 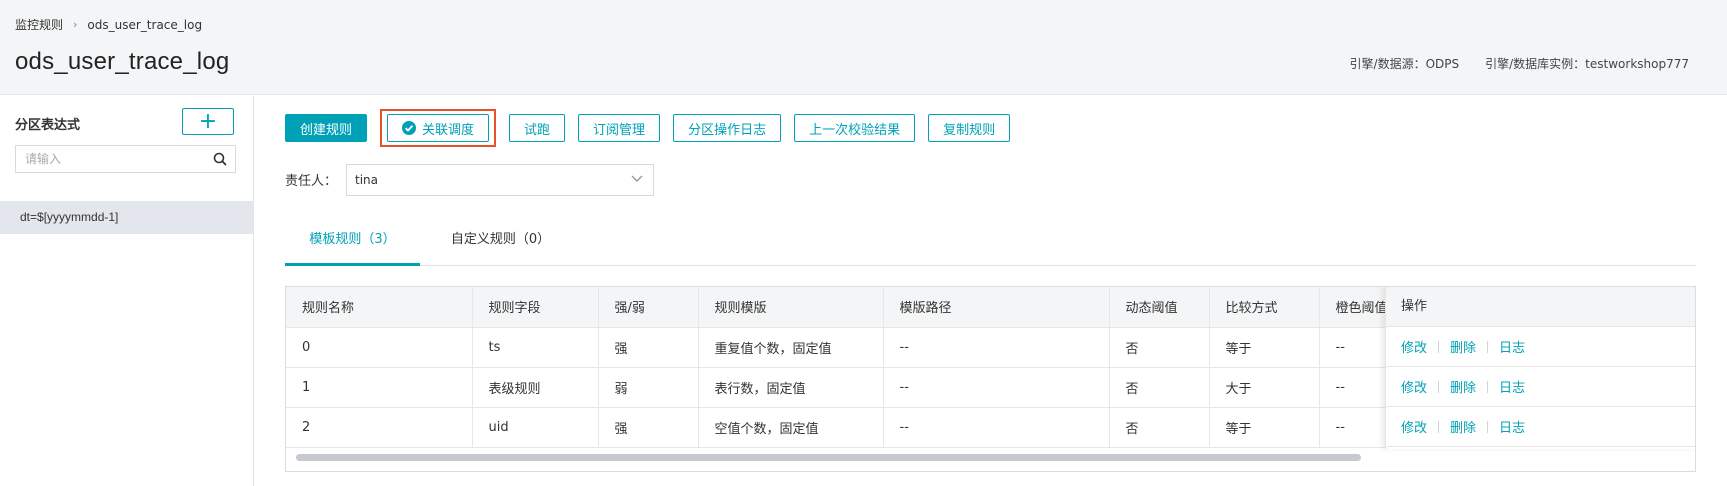 What do you see at coordinates (500, 246) in the screenshot?
I see `tab-custom-rules: 自定义规则（0）` at bounding box center [500, 246].